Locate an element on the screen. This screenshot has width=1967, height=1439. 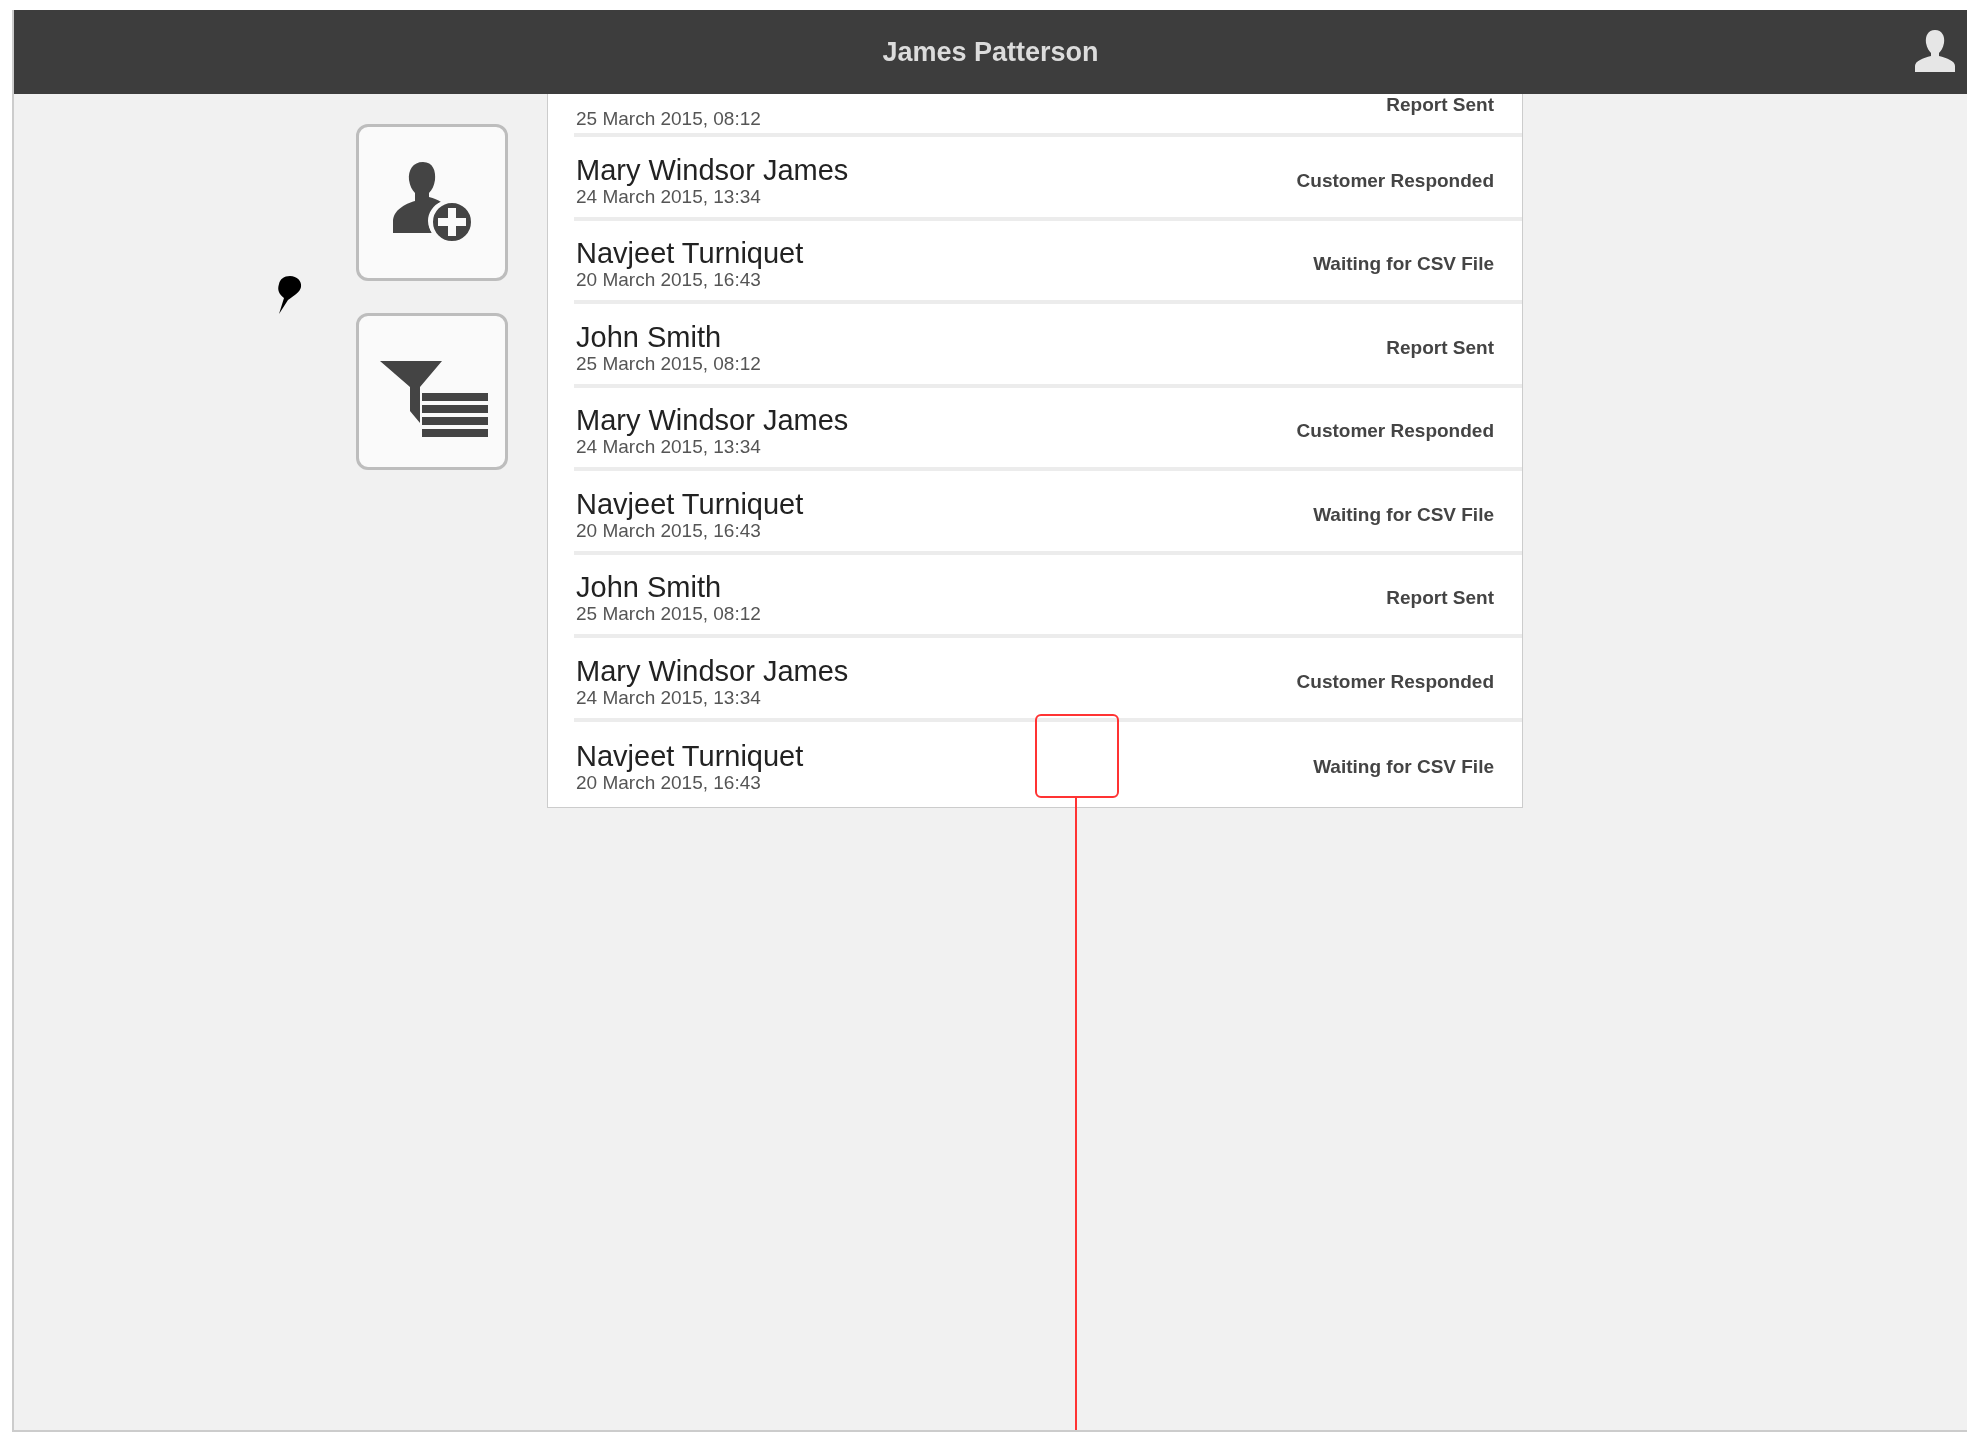
header-title: James Patterson is located at coordinates (990, 52).